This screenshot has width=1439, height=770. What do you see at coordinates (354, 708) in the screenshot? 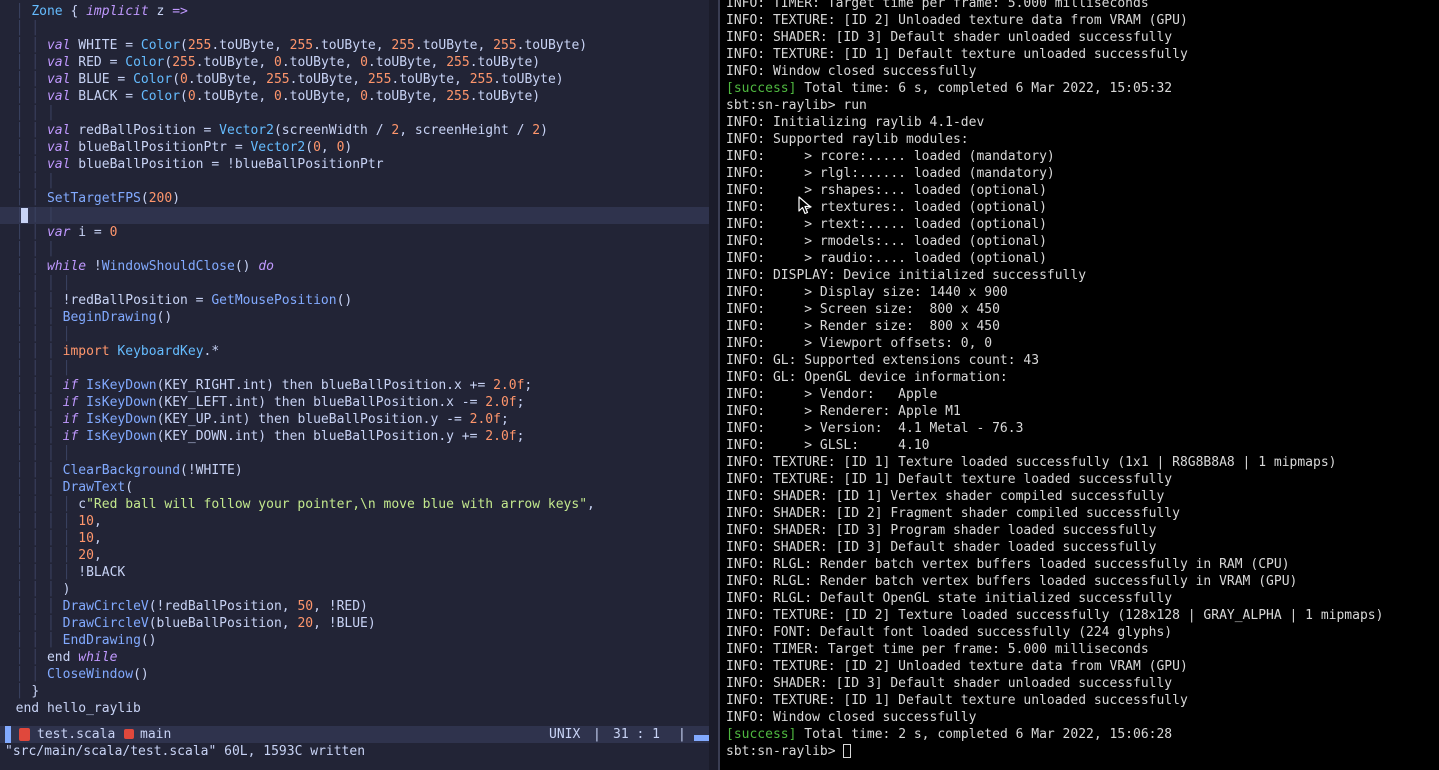
I see `code-line: end hello_raylib` at bounding box center [354, 708].